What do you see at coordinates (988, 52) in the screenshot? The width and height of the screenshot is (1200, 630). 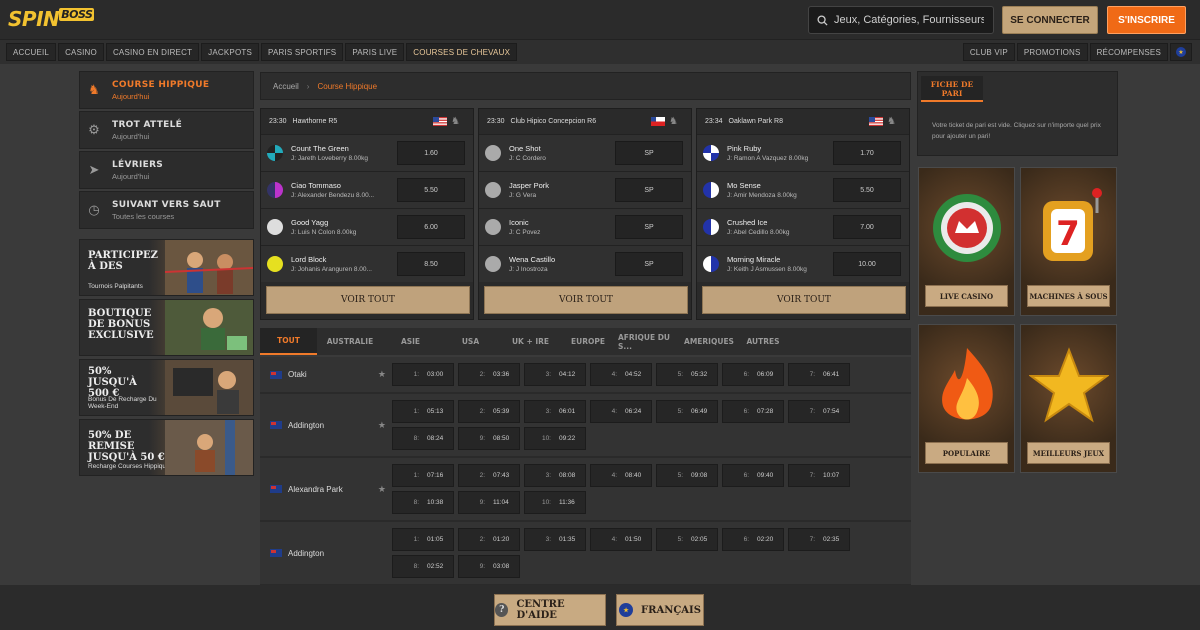 I see `nav-club-vip: CLUB VIP` at bounding box center [988, 52].